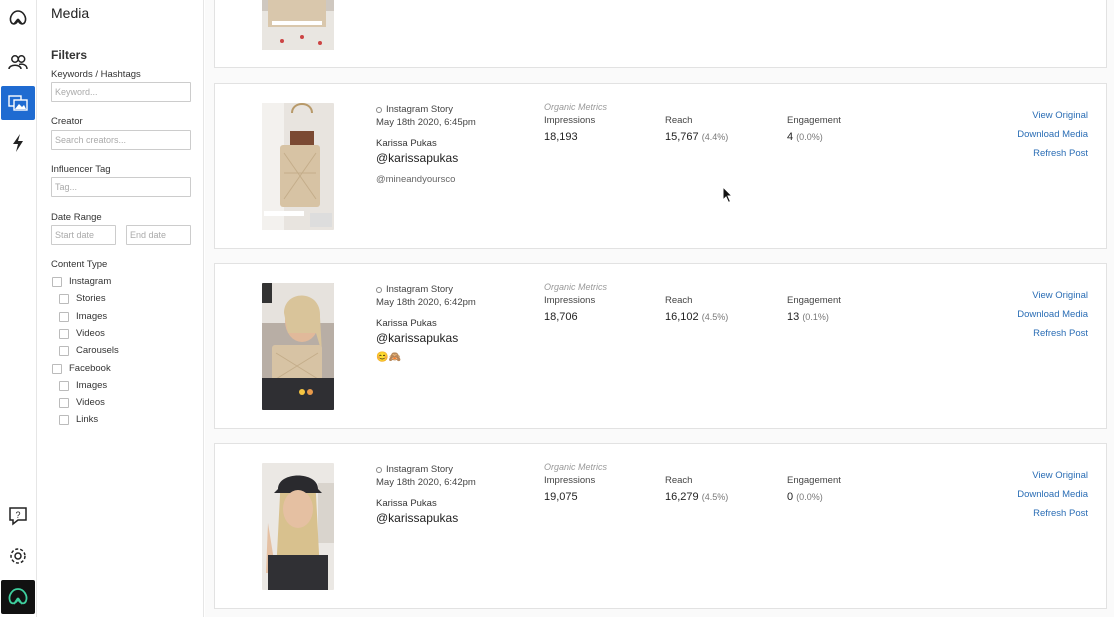  What do you see at coordinates (696, 309) in the screenshot?
I see `reach-metric: Reach 16,102 (4.5%)` at bounding box center [696, 309].